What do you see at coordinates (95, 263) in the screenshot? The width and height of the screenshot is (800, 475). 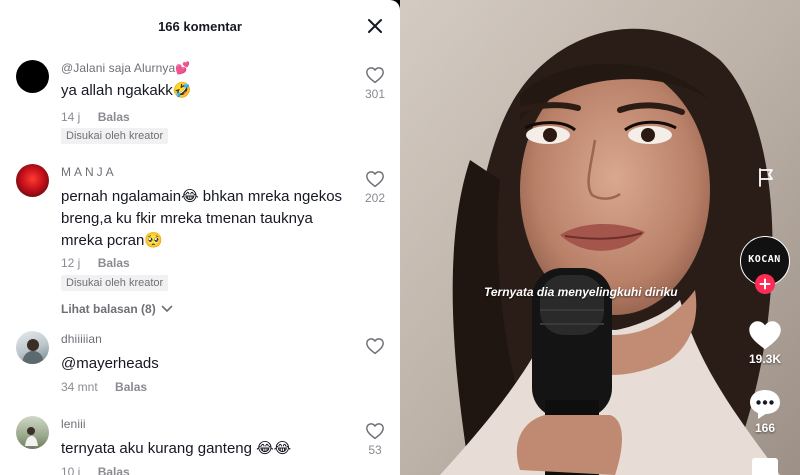 I see `comment-meta: 12 j Balas` at bounding box center [95, 263].